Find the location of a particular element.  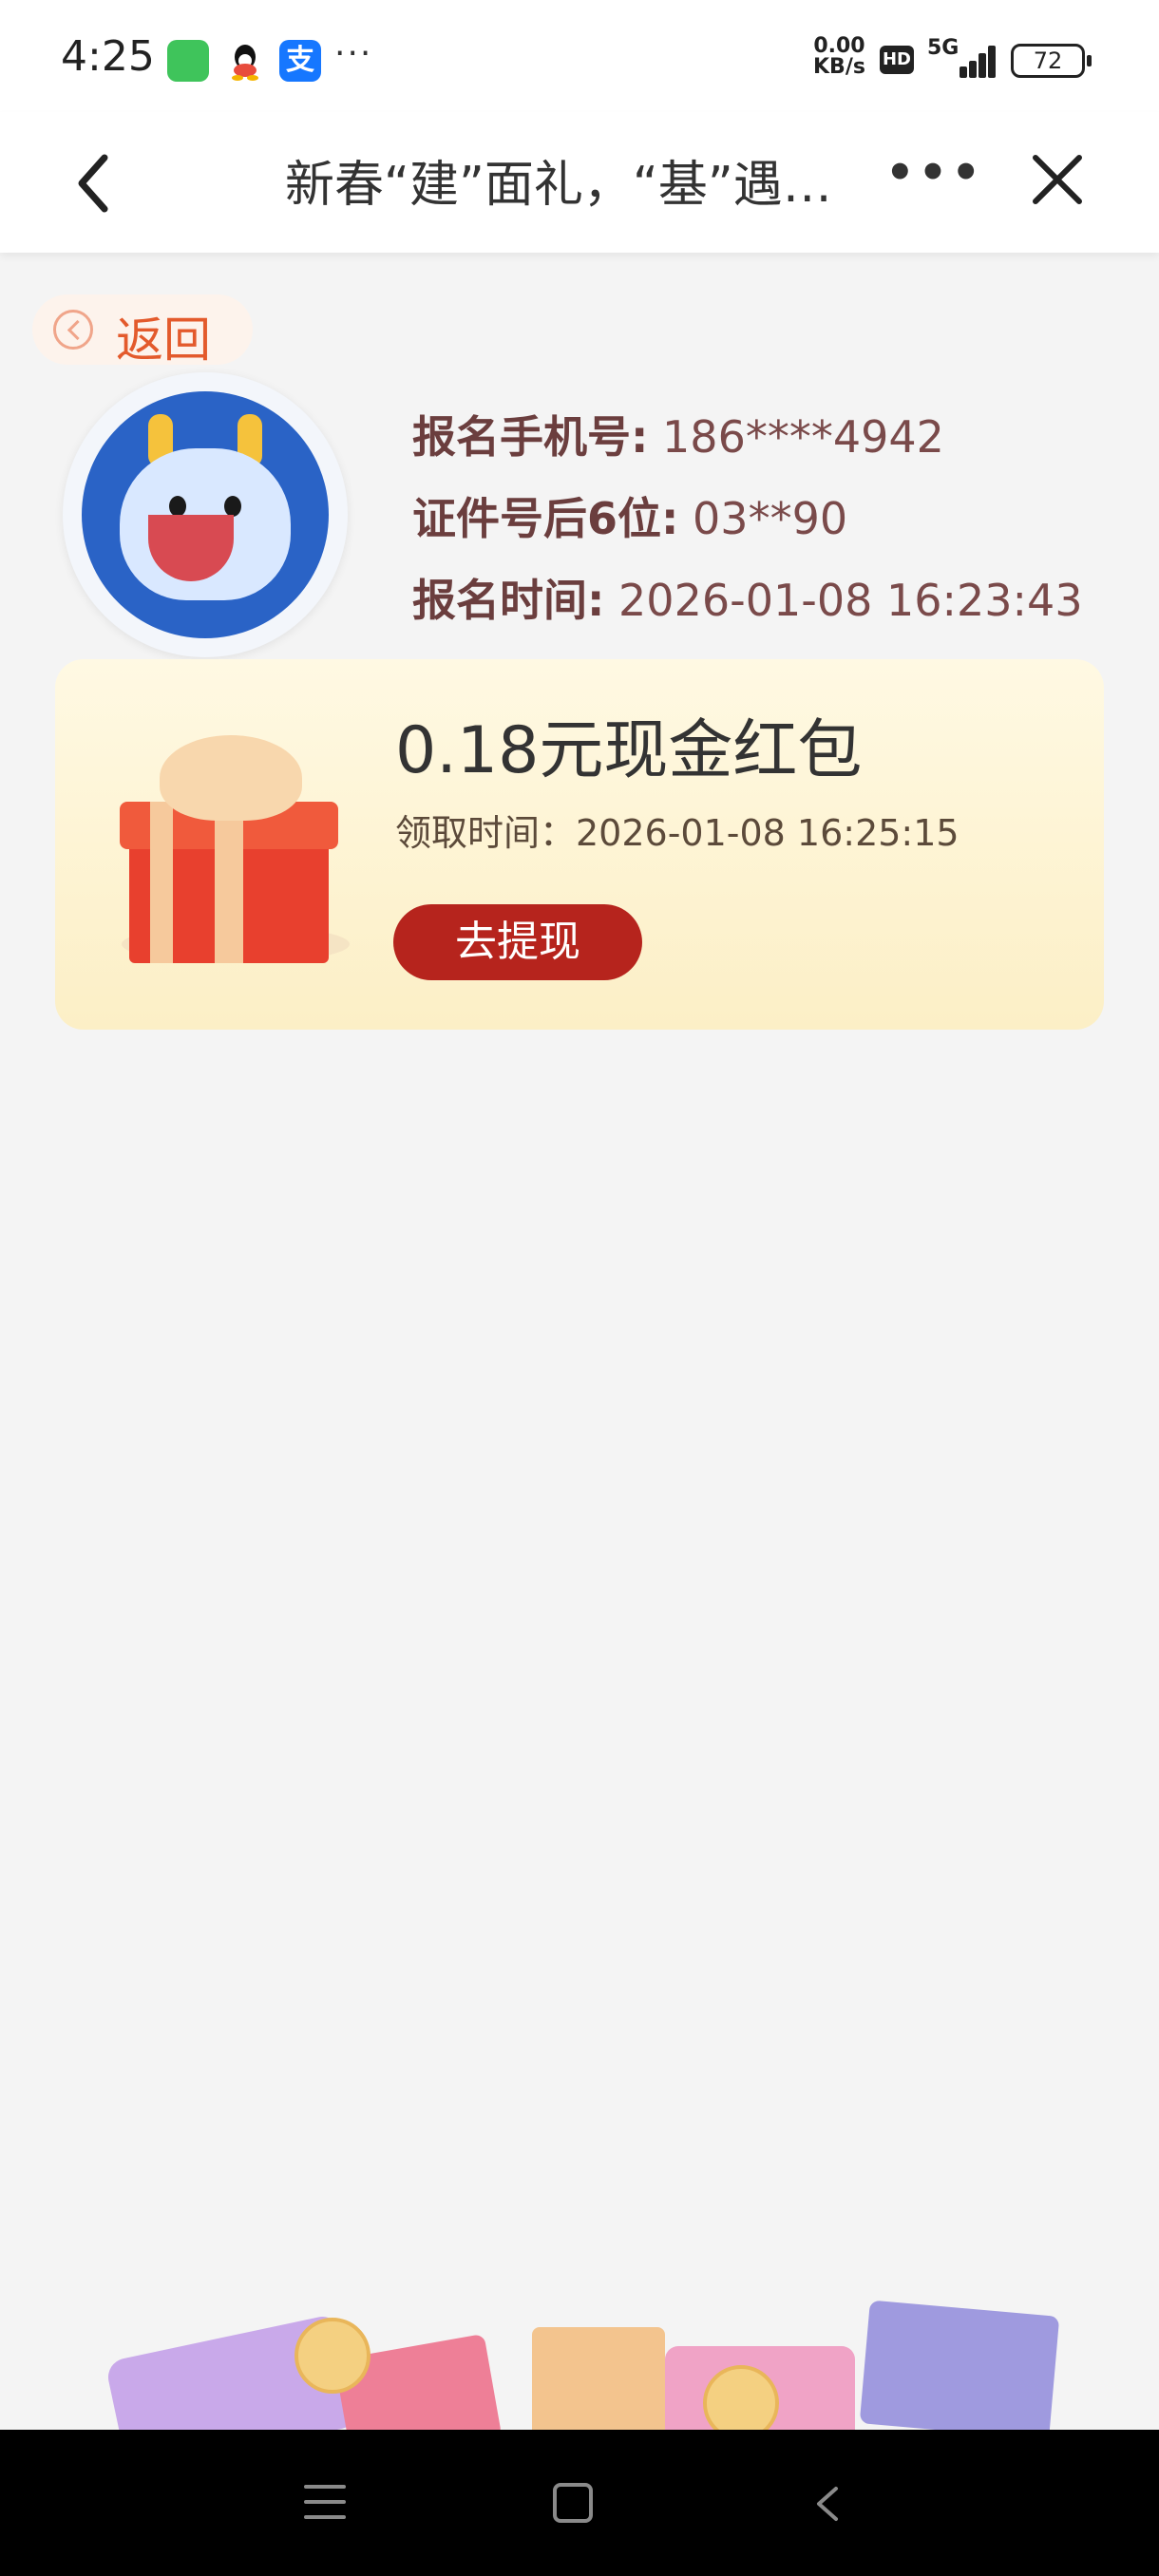

wechat-icon is located at coordinates (188, 61).